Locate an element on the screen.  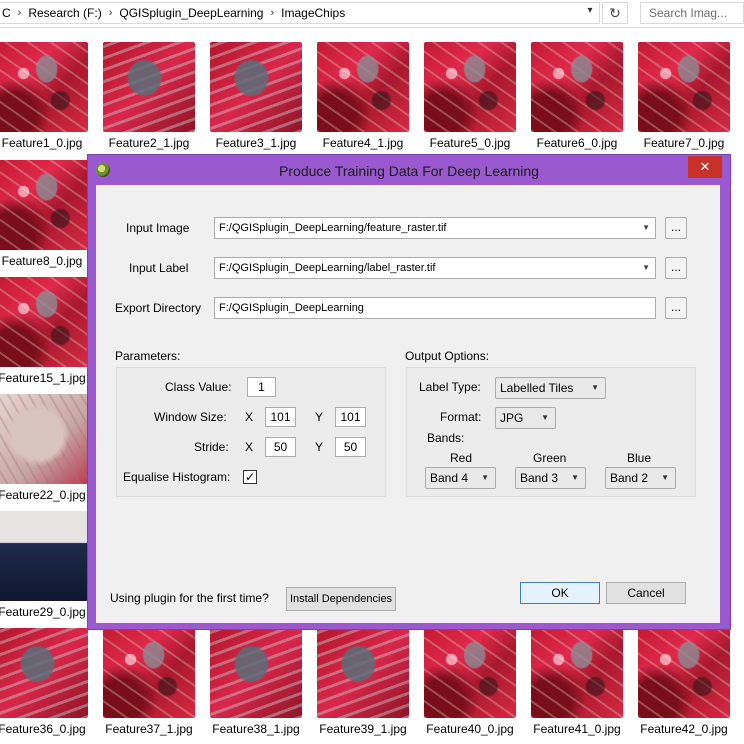
thumbnail-tile: Feature8_0.jpg is located at coordinates (44, 215).